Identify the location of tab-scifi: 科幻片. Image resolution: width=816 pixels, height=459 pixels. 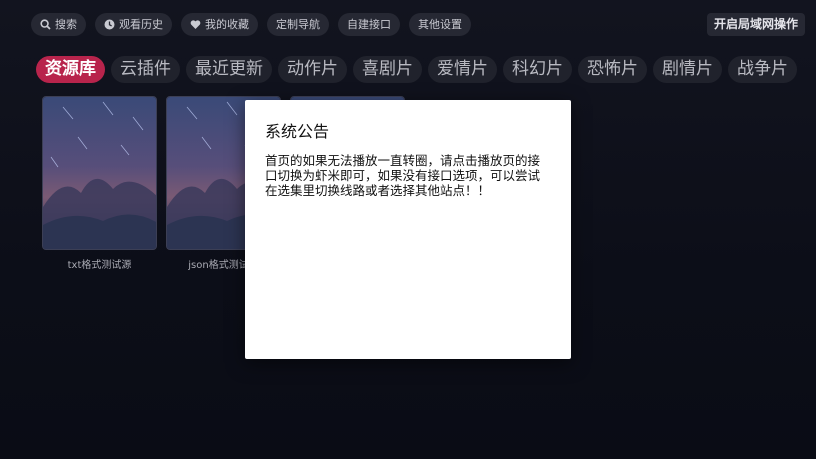
(537, 69).